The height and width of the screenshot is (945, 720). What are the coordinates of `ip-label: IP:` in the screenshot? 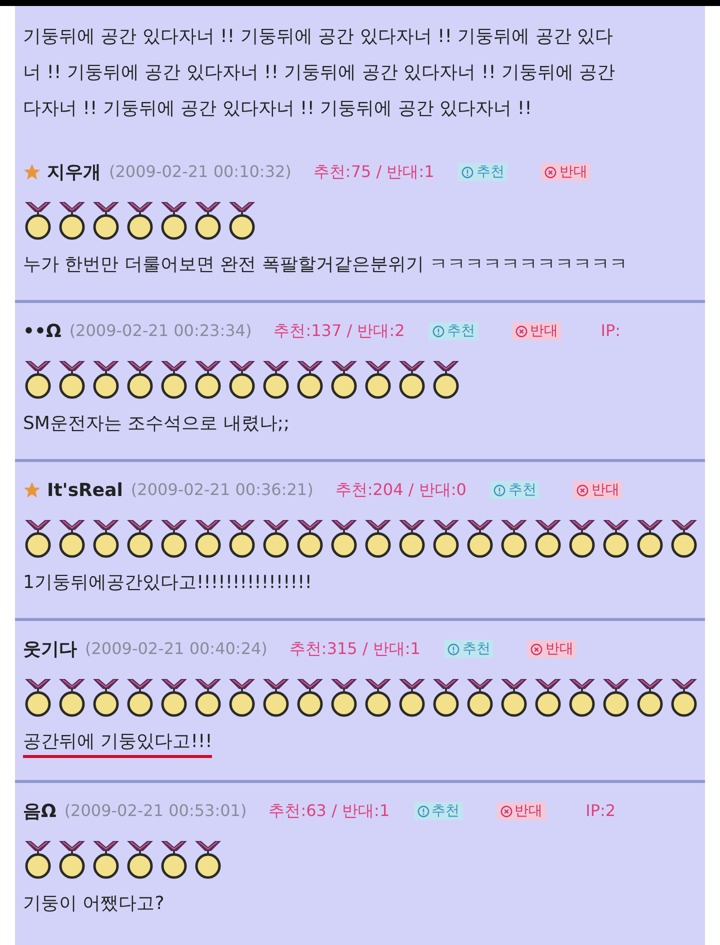 It's located at (610, 331).